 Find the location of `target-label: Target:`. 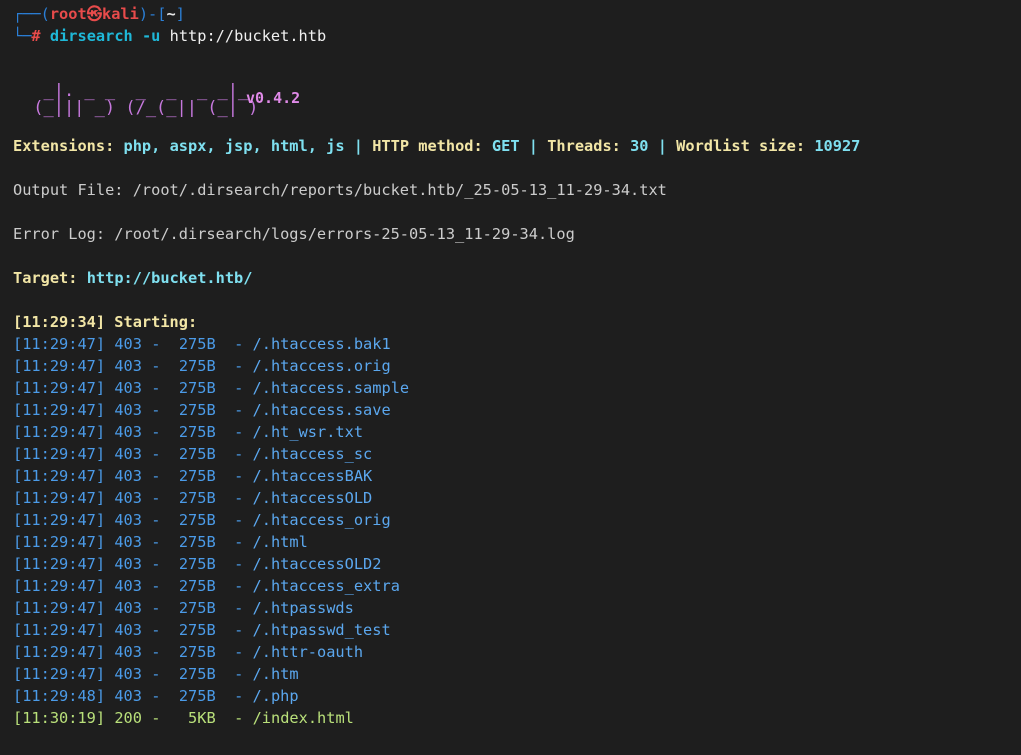

target-label: Target: is located at coordinates (50, 278).